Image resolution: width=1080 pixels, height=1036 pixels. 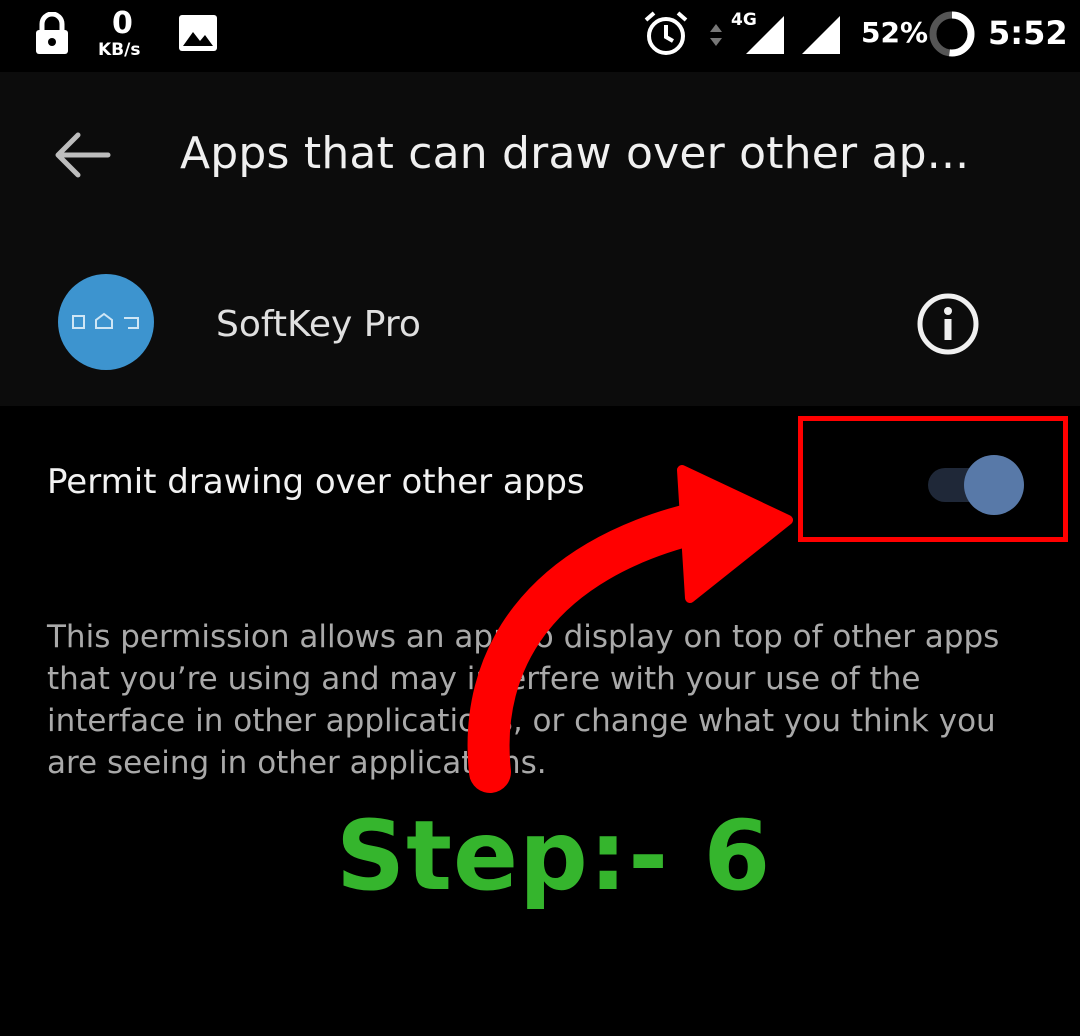 What do you see at coordinates (895, 32) in the screenshot?
I see `battery-percent: 52%` at bounding box center [895, 32].